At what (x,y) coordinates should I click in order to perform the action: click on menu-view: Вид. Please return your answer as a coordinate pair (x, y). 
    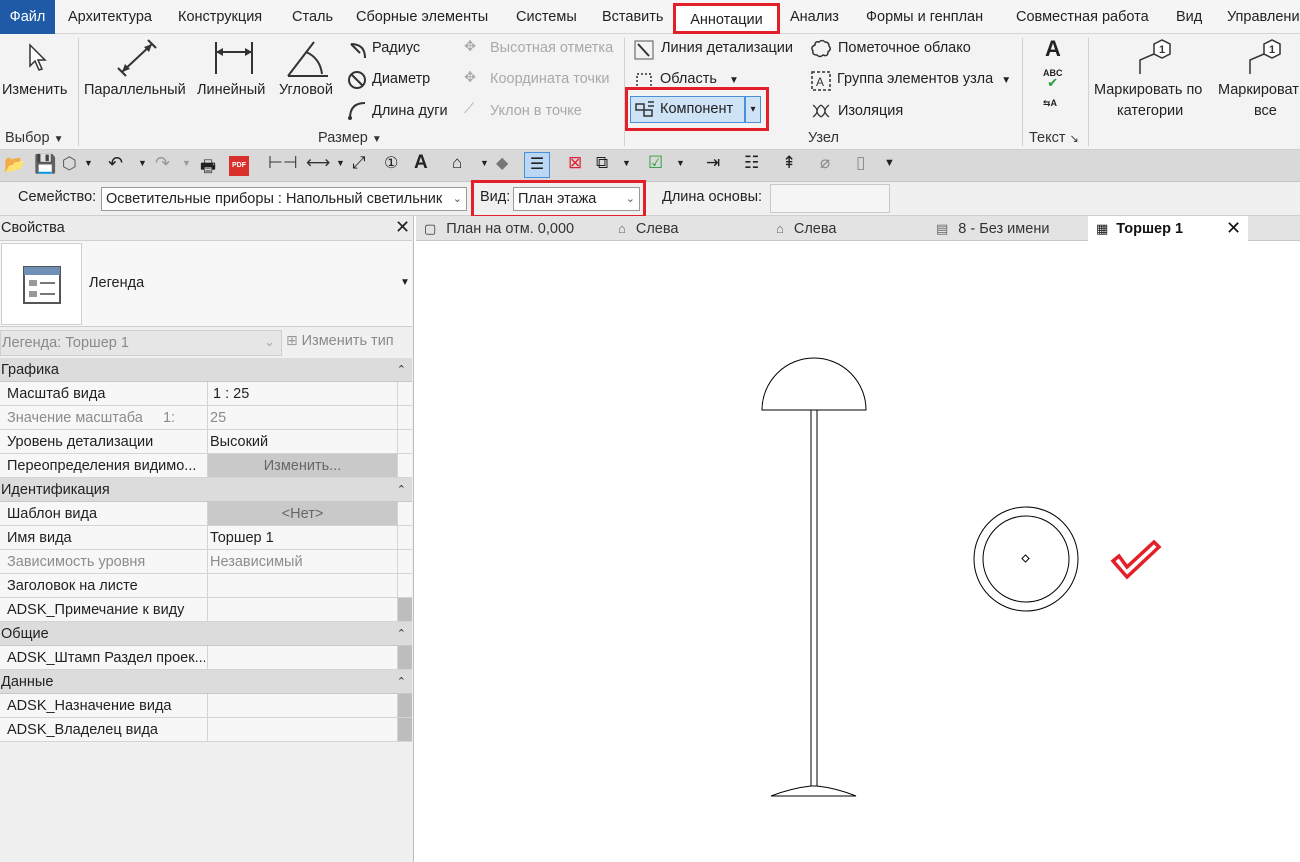
    Looking at the image, I should click on (1189, 17).